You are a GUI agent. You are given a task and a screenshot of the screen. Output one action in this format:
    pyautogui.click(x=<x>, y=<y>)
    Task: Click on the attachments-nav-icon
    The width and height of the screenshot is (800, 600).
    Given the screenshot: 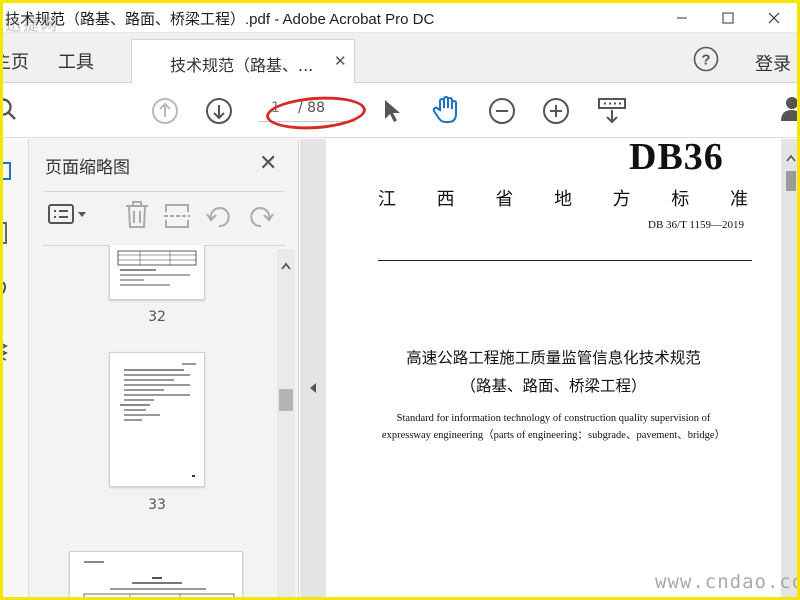 What is the action you would take?
    pyautogui.click(x=7, y=291)
    